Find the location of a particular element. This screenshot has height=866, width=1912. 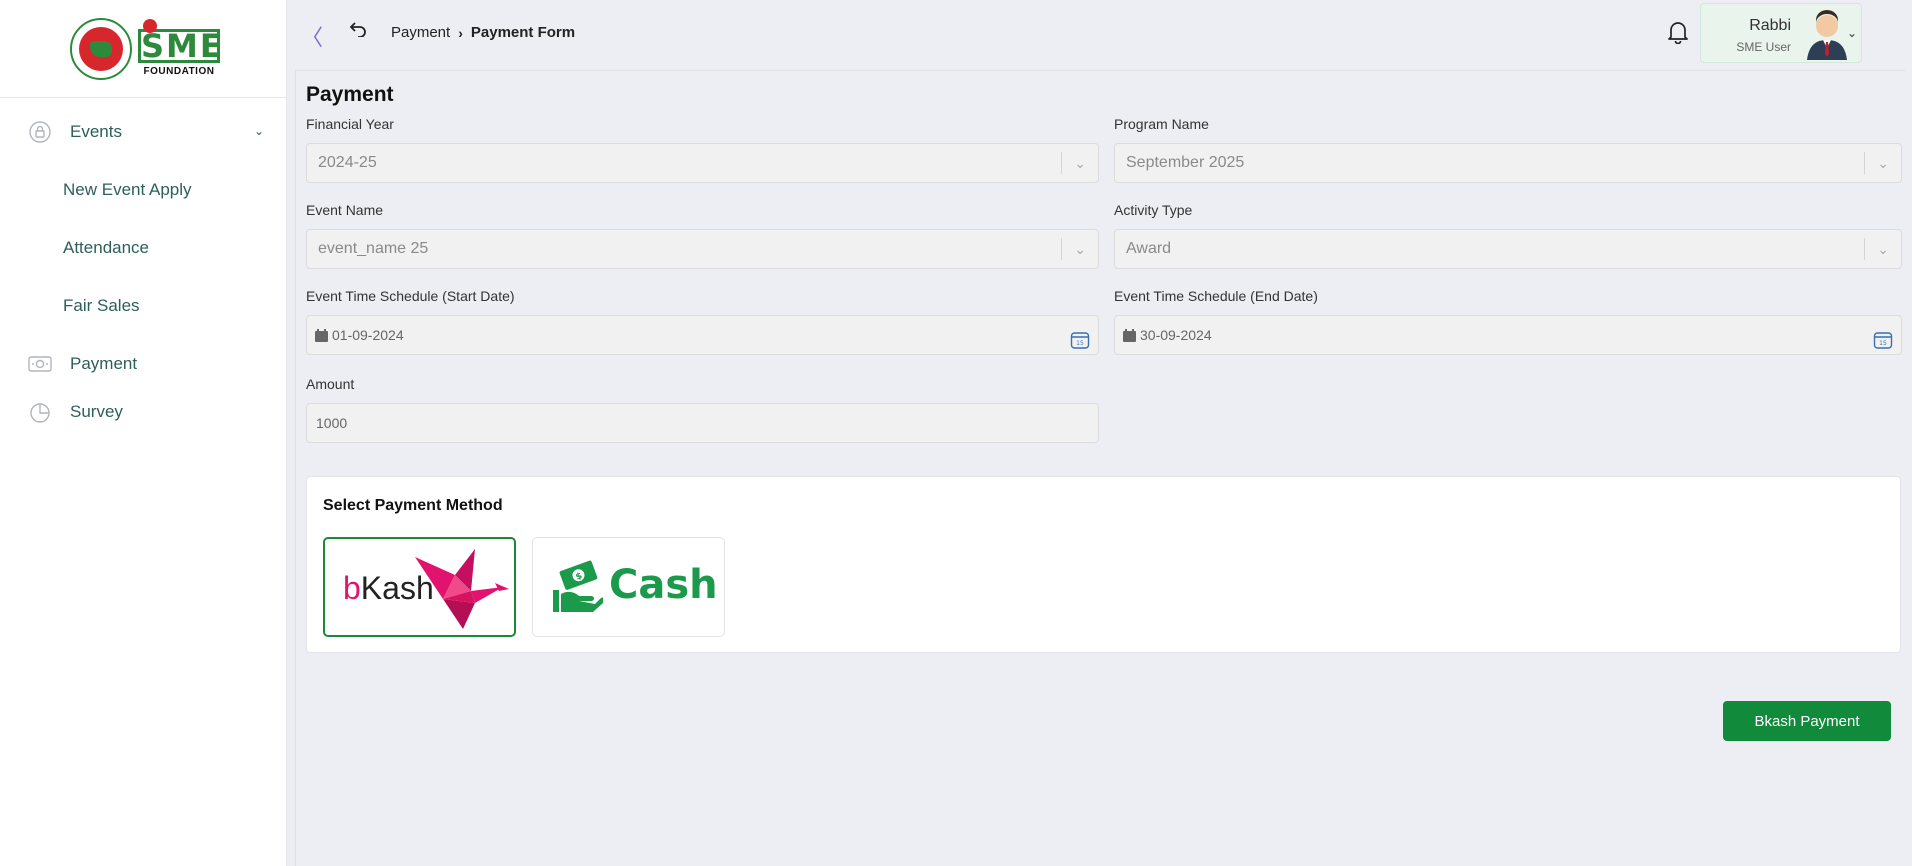

breadcrumb-parent: Payment is located at coordinates (420, 32).